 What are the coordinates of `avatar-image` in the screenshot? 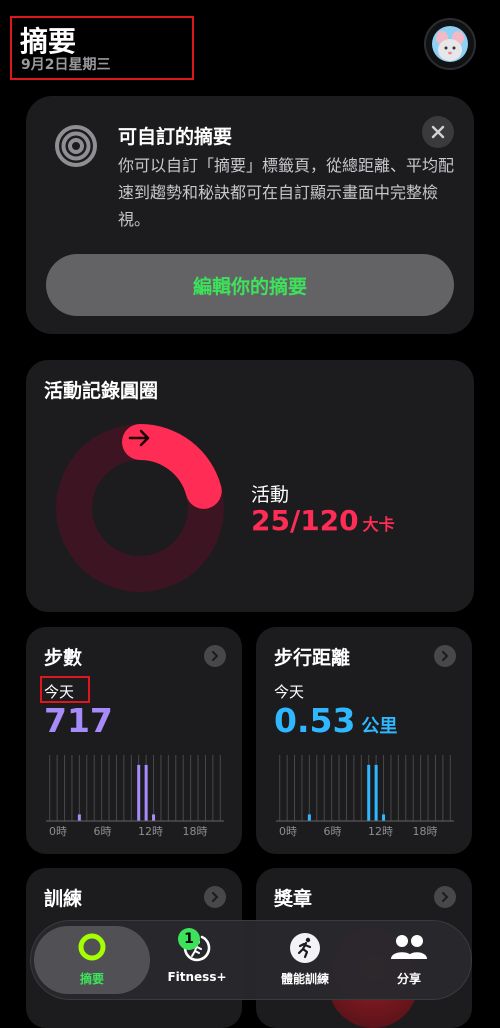 It's located at (450, 44).